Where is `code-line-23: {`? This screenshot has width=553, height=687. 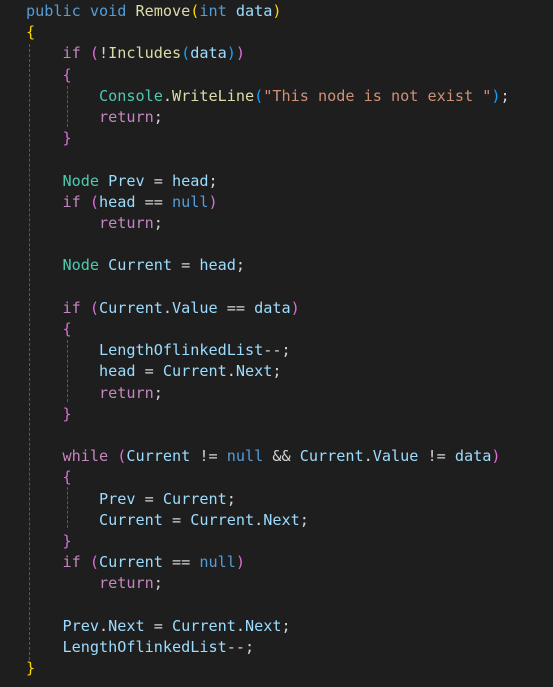
code-line-23: { is located at coordinates (49, 477).